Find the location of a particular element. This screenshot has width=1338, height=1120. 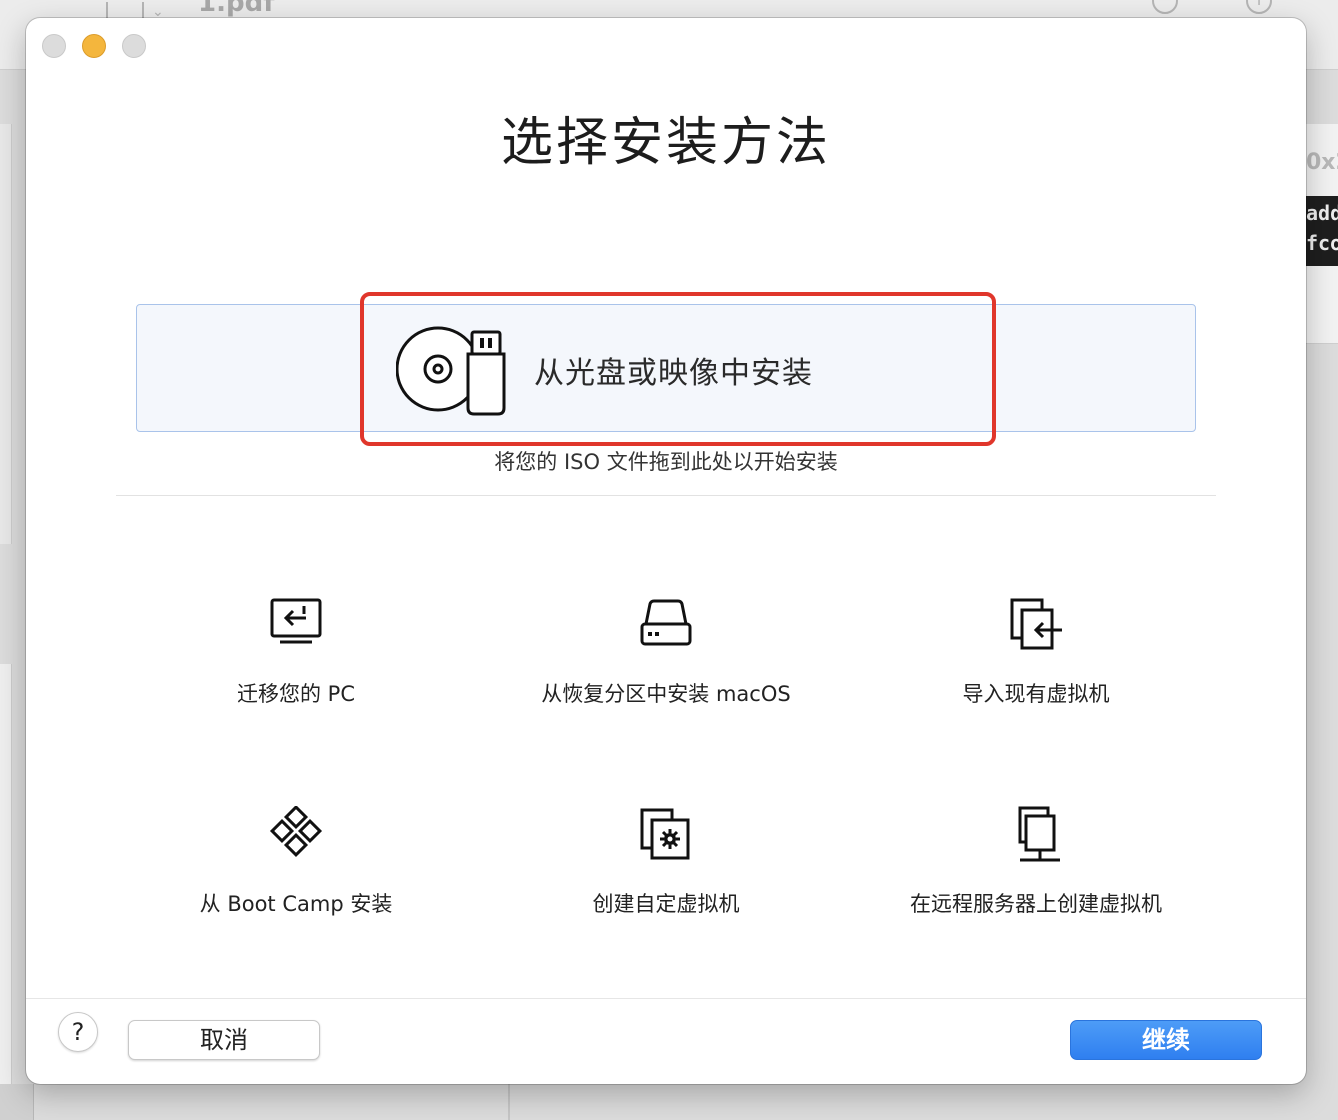

option-boot-camp: 从 Boot Camp 安装 is located at coordinates (296, 871).